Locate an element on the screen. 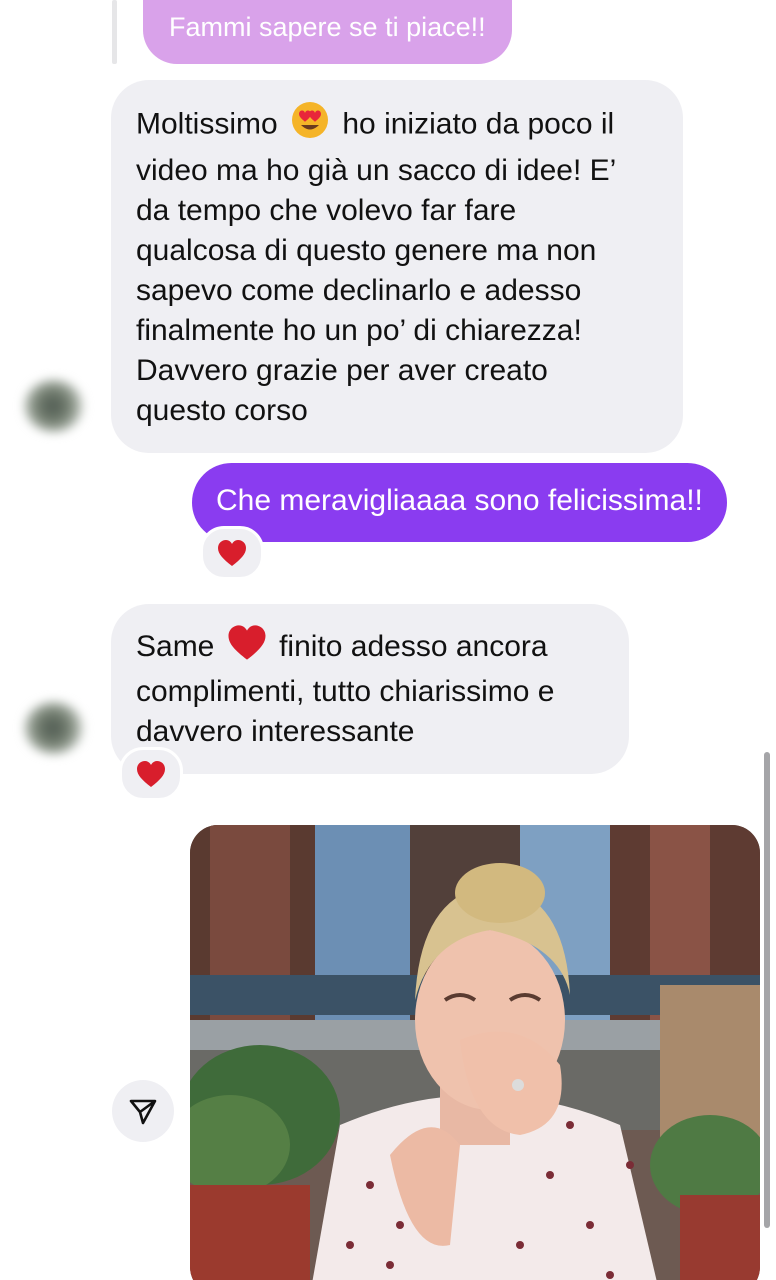 Image resolution: width=776 pixels, height=1280 pixels. quoted-message-text: Fammi sapere se ti piace!! is located at coordinates (327, 27).